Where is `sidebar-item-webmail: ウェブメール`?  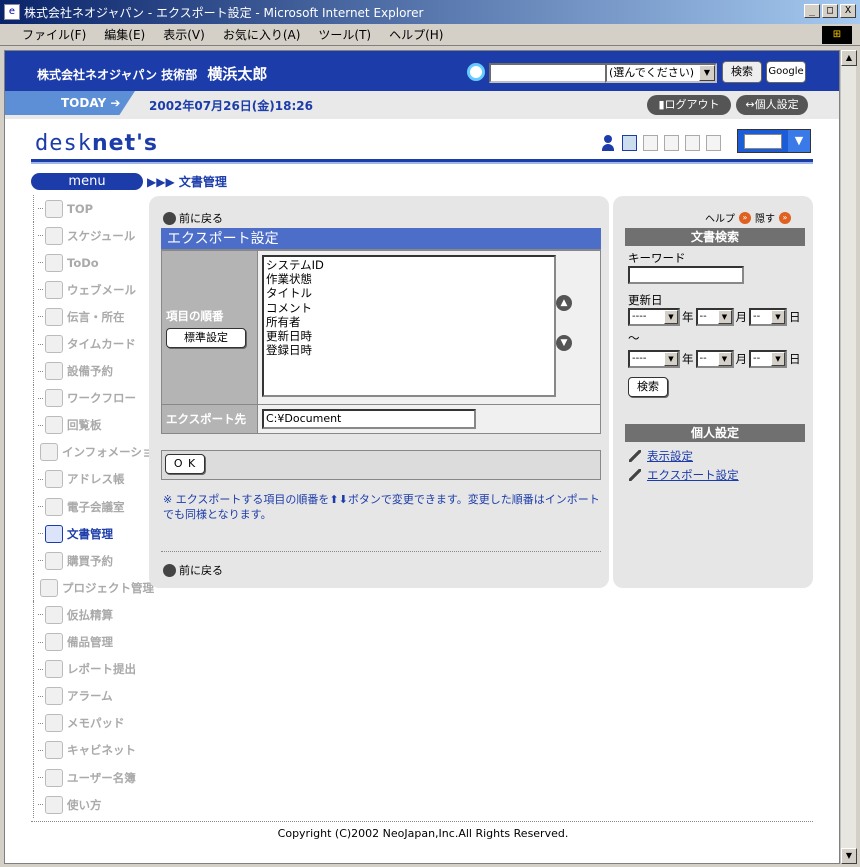
sidebar-item-webmail: ウェブメール is located at coordinates (91, 290).